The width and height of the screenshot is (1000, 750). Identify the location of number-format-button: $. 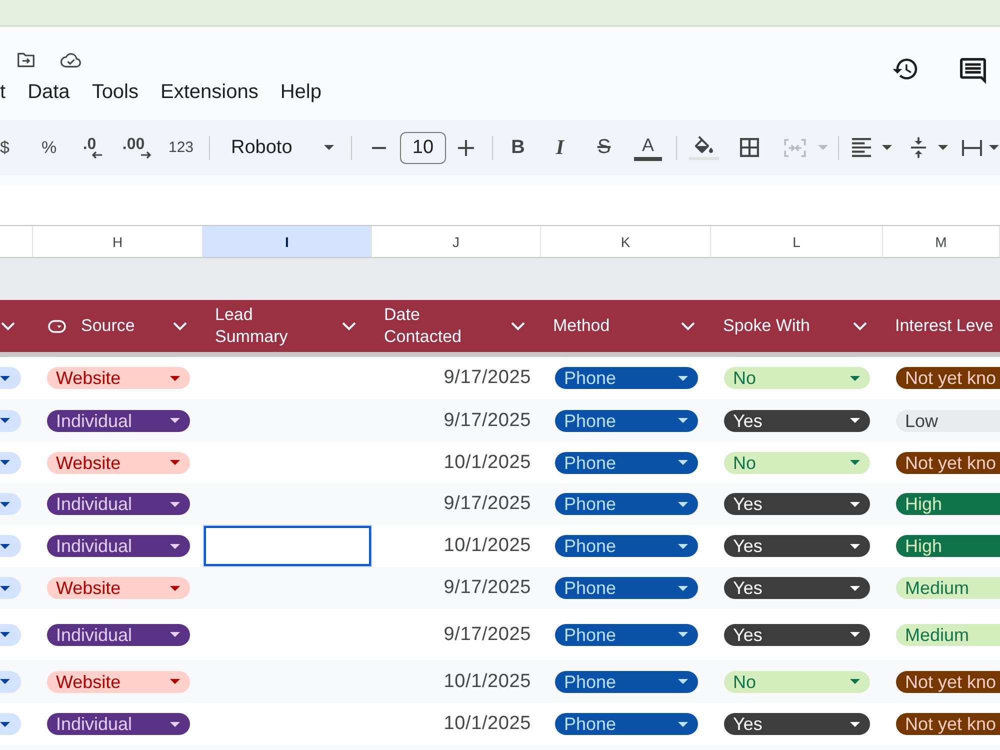
(13, 148).